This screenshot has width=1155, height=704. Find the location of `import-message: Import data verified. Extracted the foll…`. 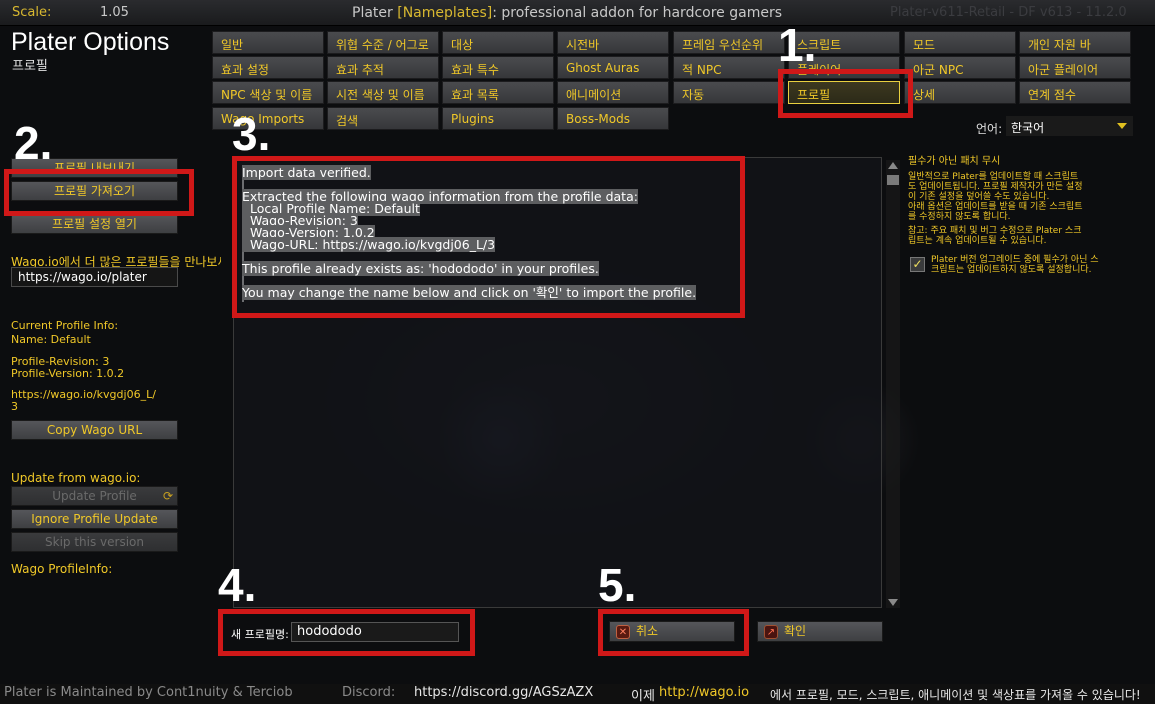

import-message: Import data verified. Extracted the foll… is located at coordinates (487, 232).